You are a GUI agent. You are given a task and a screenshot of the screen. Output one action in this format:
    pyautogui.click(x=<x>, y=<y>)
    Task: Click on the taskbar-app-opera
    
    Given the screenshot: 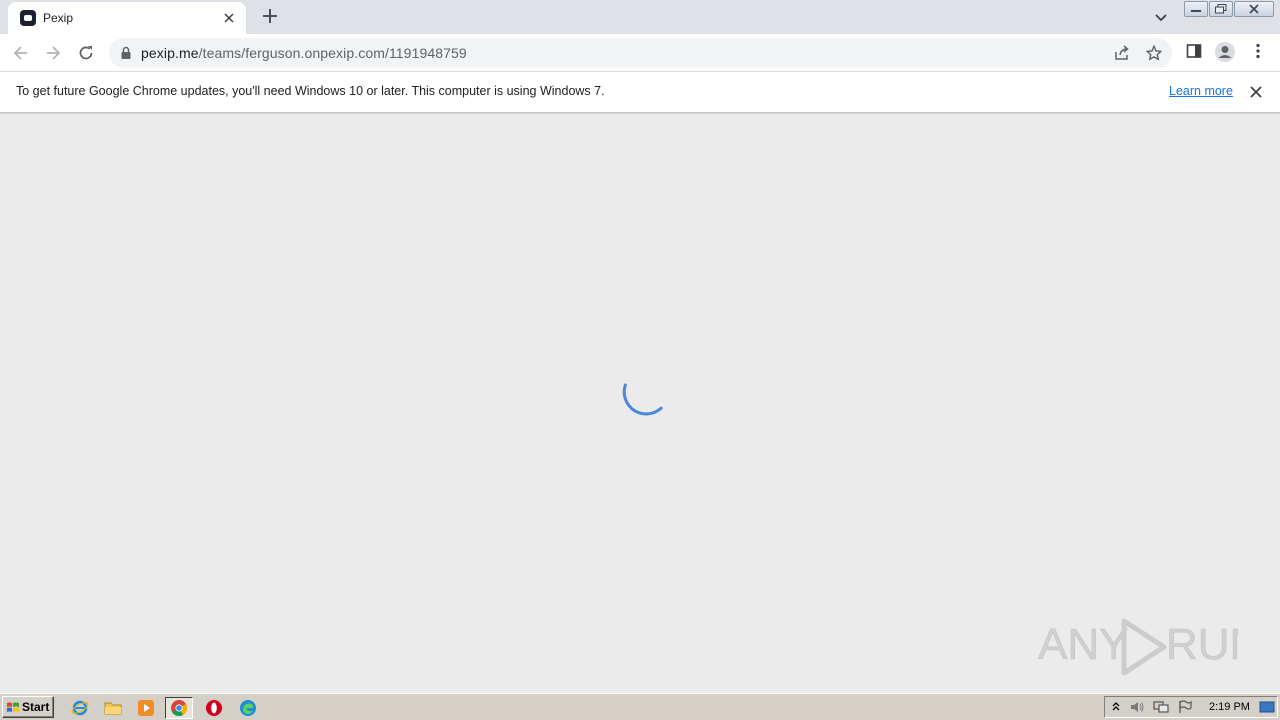 What is the action you would take?
    pyautogui.click(x=214, y=708)
    